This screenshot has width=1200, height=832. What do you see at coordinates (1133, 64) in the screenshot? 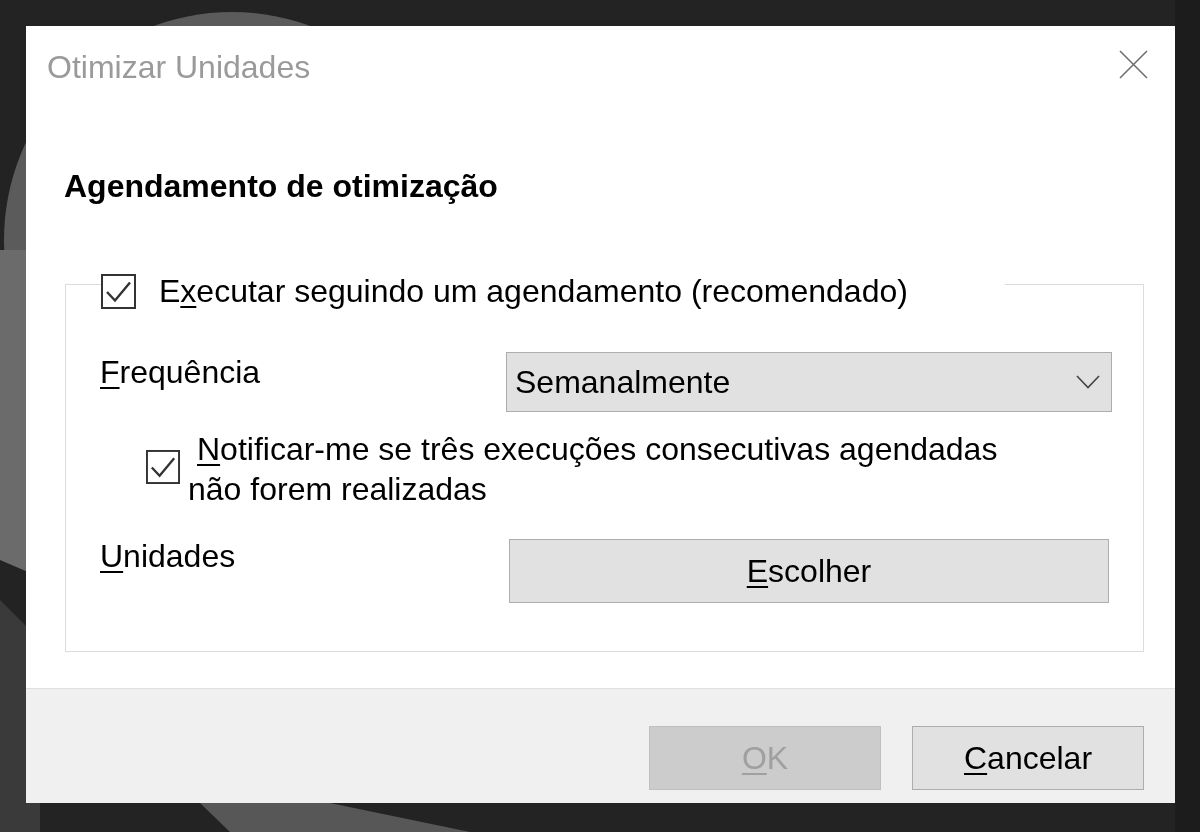
I see `close-icon` at bounding box center [1133, 64].